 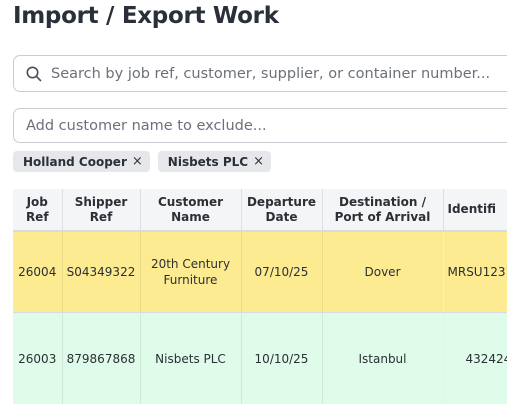 What do you see at coordinates (191, 358) in the screenshot?
I see `cell-customer-name: Nisbets PLC` at bounding box center [191, 358].